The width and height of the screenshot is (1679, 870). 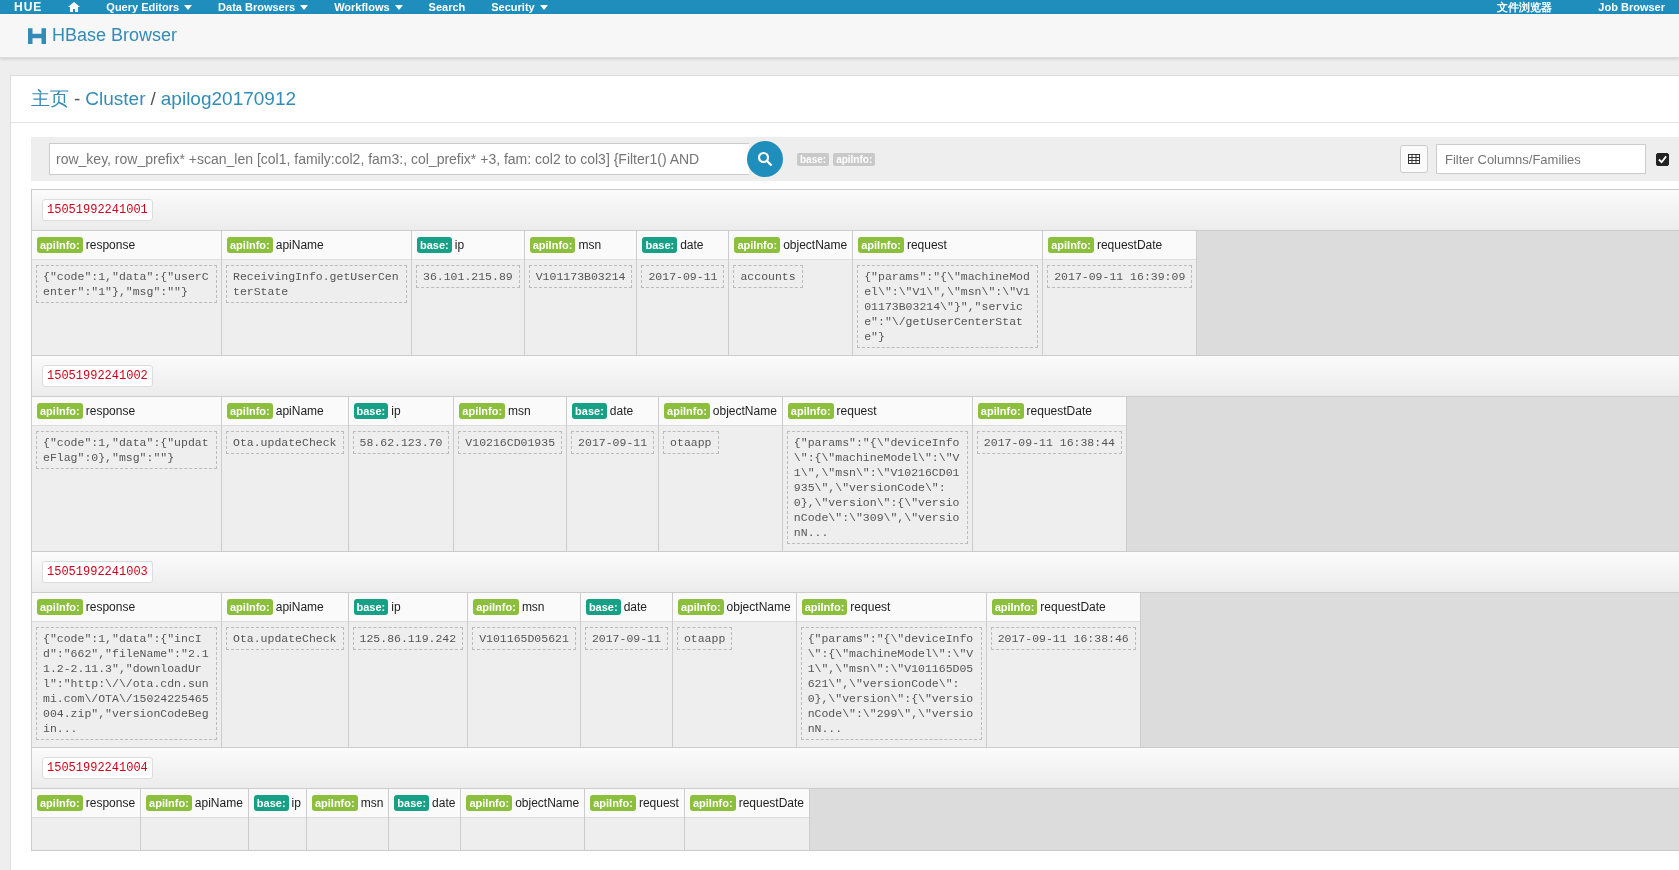 What do you see at coordinates (97, 376) in the screenshot?
I see `row-key: 15051992241002` at bounding box center [97, 376].